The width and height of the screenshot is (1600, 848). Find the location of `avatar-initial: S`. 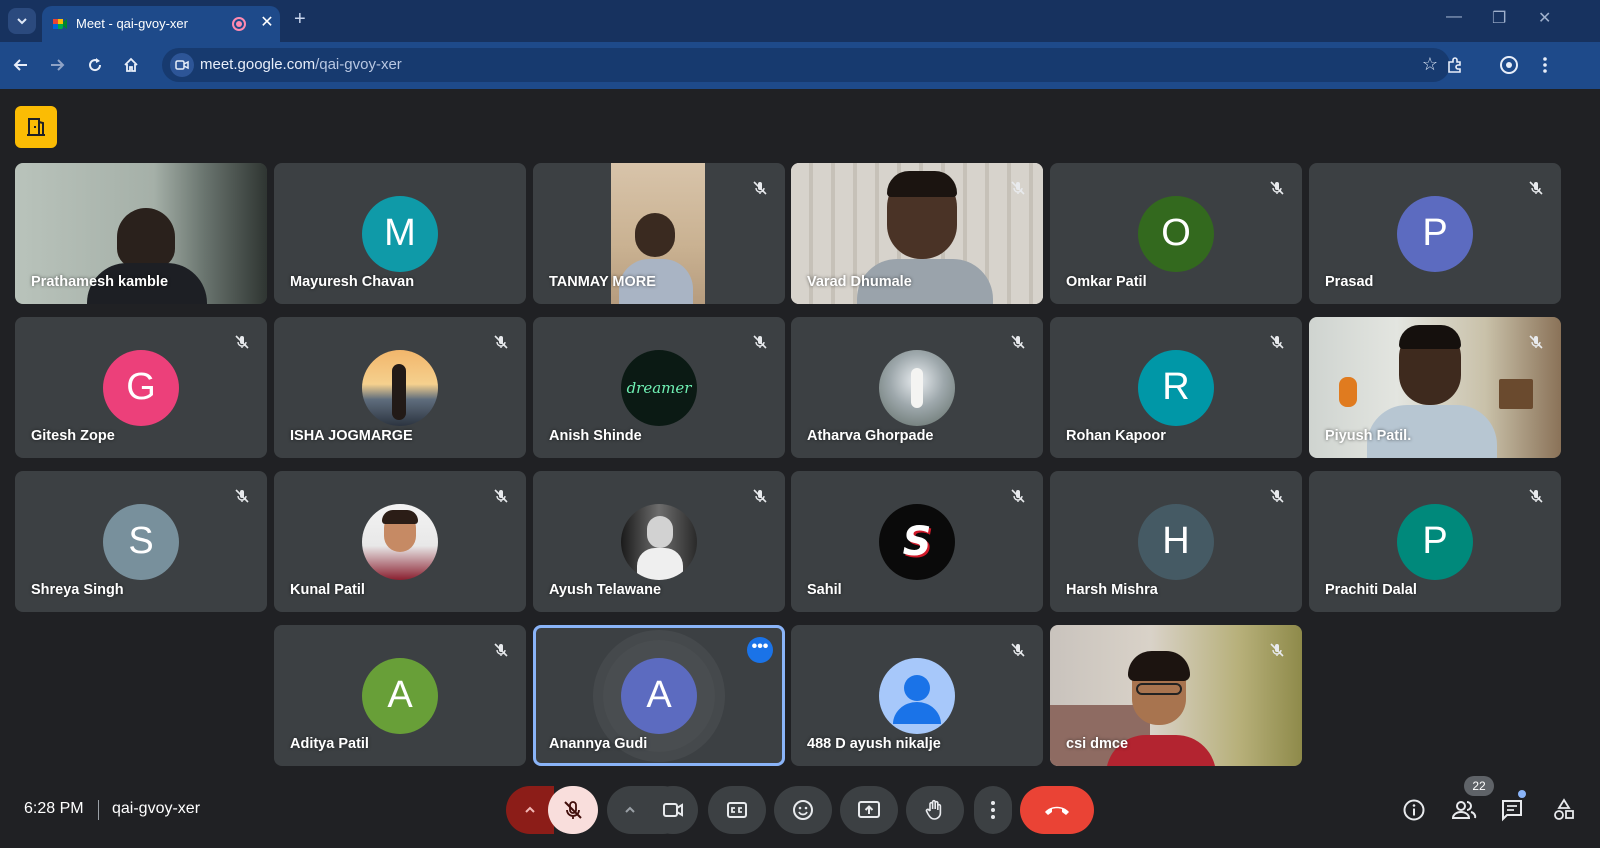

avatar-initial: S is located at coordinates (141, 541).